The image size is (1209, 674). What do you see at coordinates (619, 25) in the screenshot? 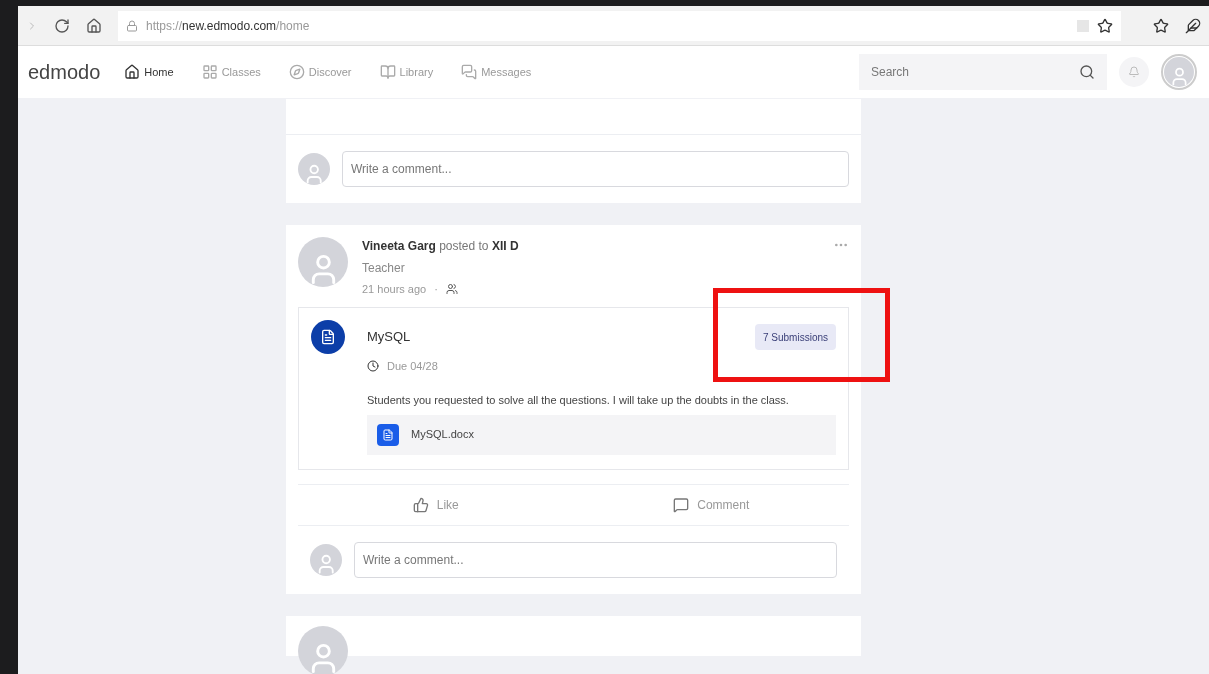
I see `address-bar: https://new.edmodo.com/home` at bounding box center [619, 25].